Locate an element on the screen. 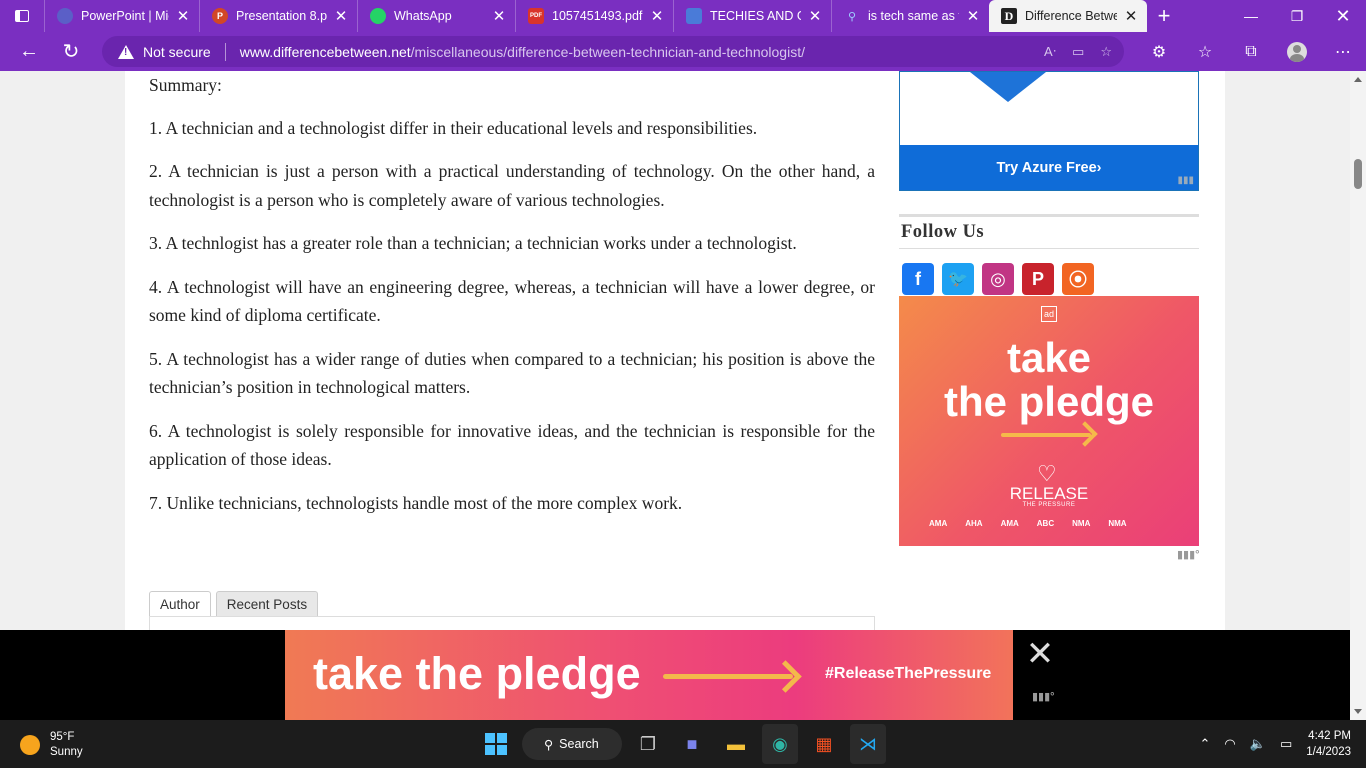 The width and height of the screenshot is (1366, 768). azure-cta-button: Try Azure Free› is located at coordinates (1049, 167).